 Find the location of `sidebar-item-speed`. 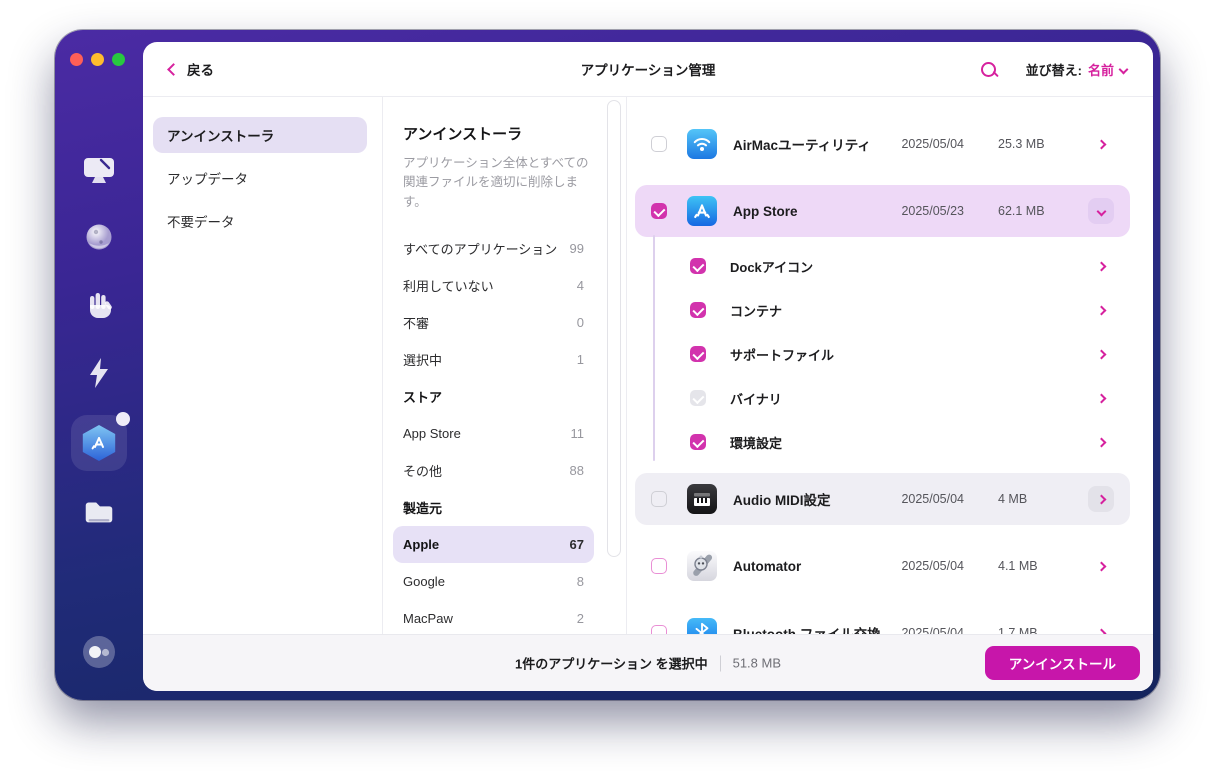

sidebar-item-speed is located at coordinates (99, 375).